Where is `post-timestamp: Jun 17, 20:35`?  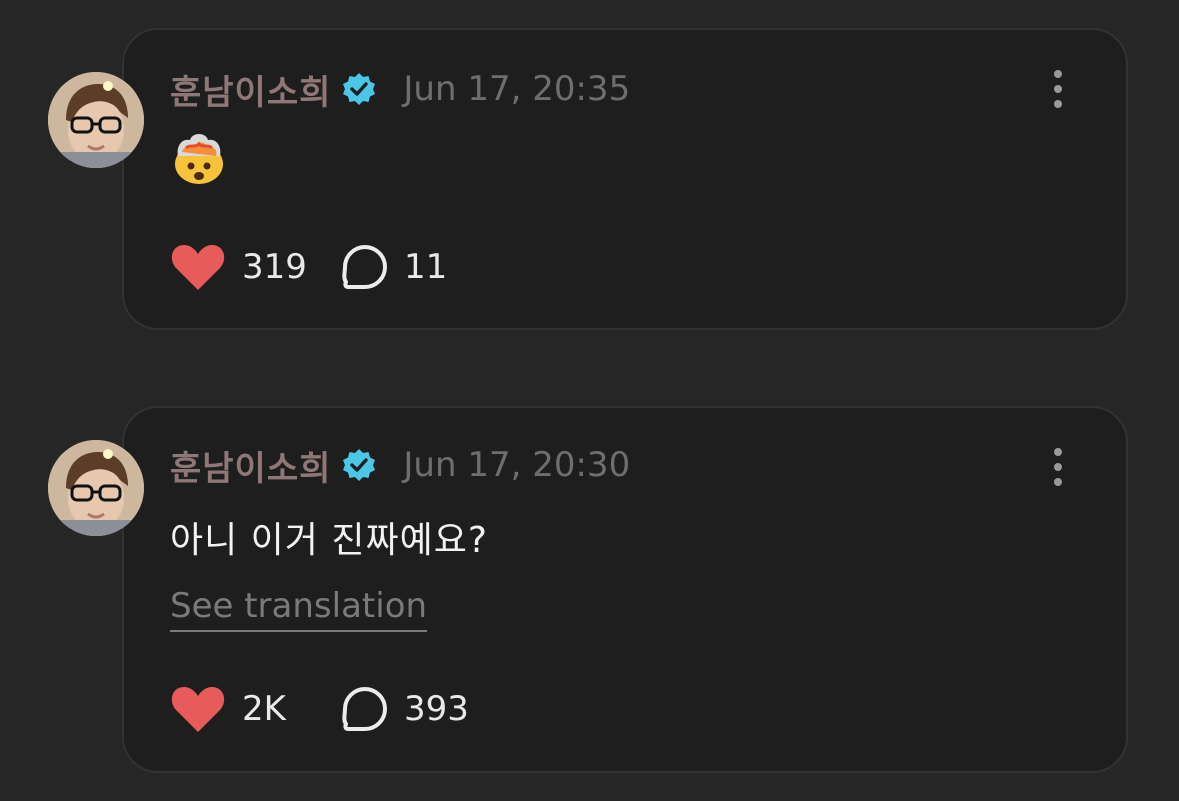 post-timestamp: Jun 17, 20:35 is located at coordinates (517, 89).